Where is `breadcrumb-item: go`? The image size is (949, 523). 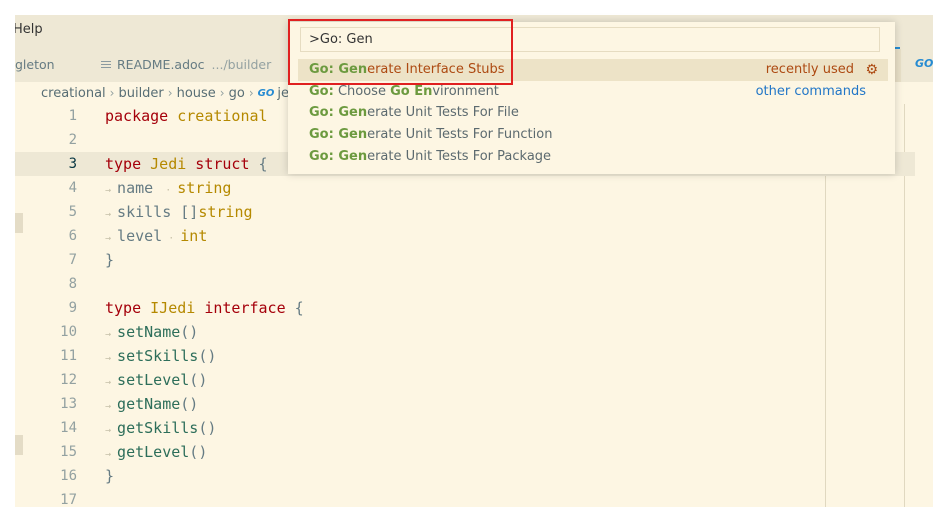 breadcrumb-item: go is located at coordinates (237, 93).